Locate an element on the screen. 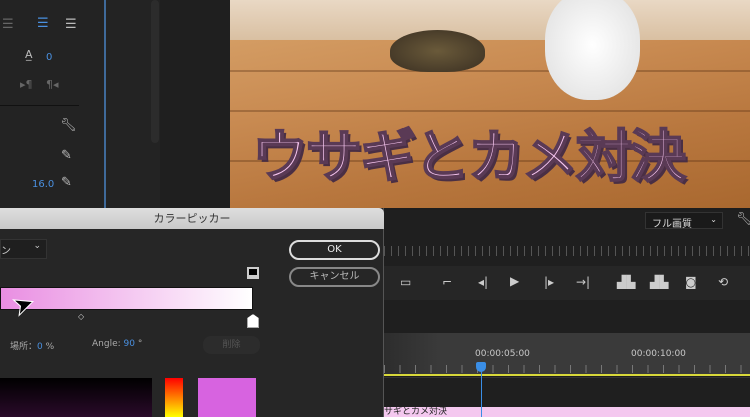 Image resolution: width=750 pixels, height=417 pixels. play-icon: ▶ is located at coordinates (514, 281).